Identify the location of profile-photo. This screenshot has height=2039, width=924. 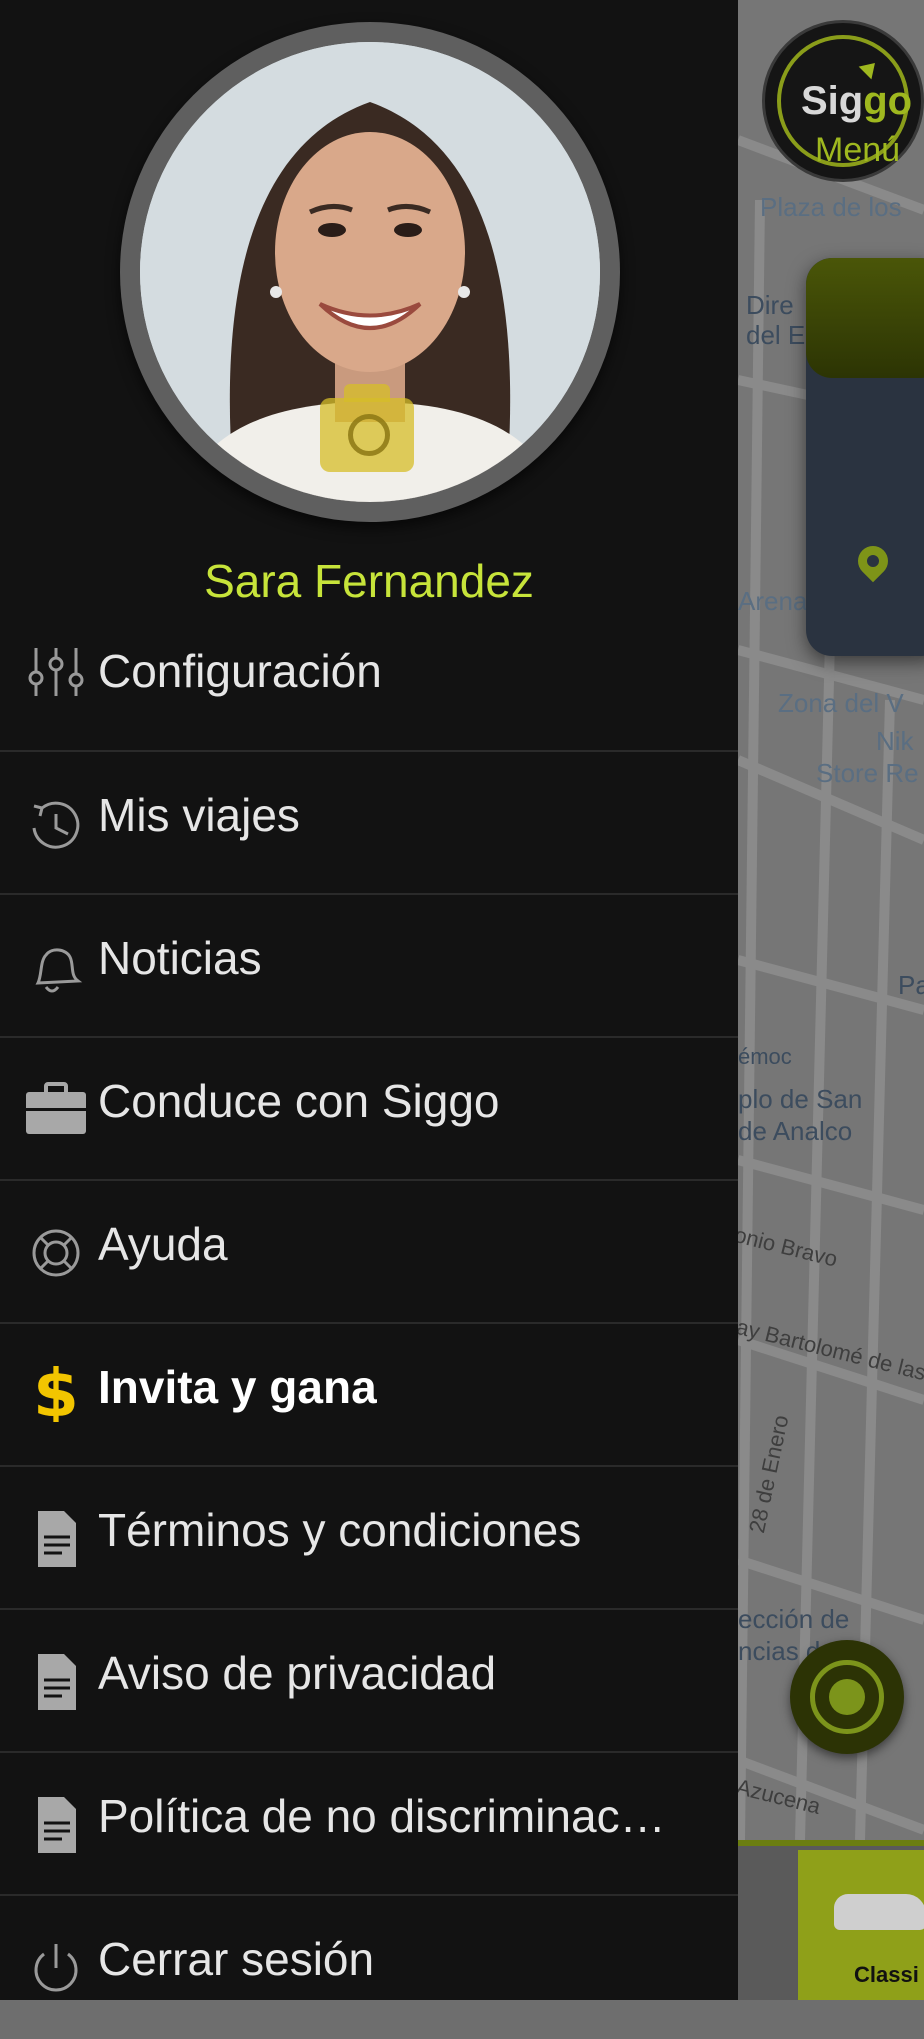
(370, 272).